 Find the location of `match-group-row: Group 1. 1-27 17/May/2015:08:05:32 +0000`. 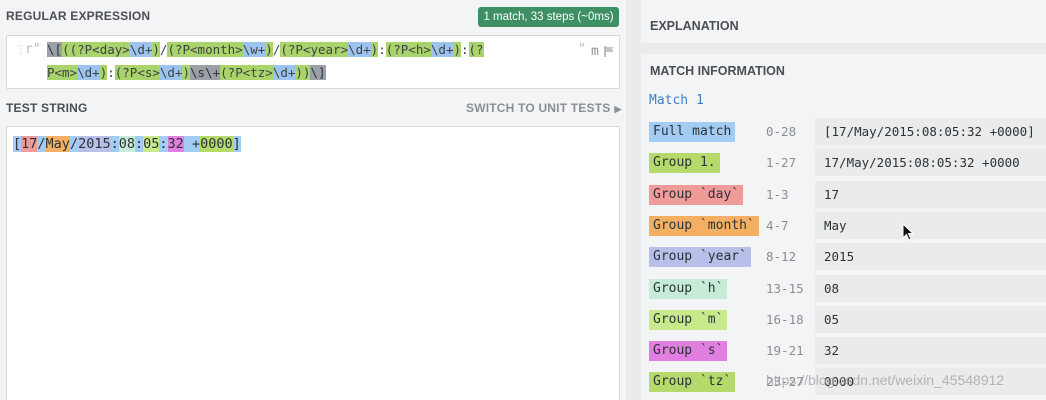

match-group-row: Group 1. 1-27 17/May/2015:08:05:32 +0000 is located at coordinates (847, 163).